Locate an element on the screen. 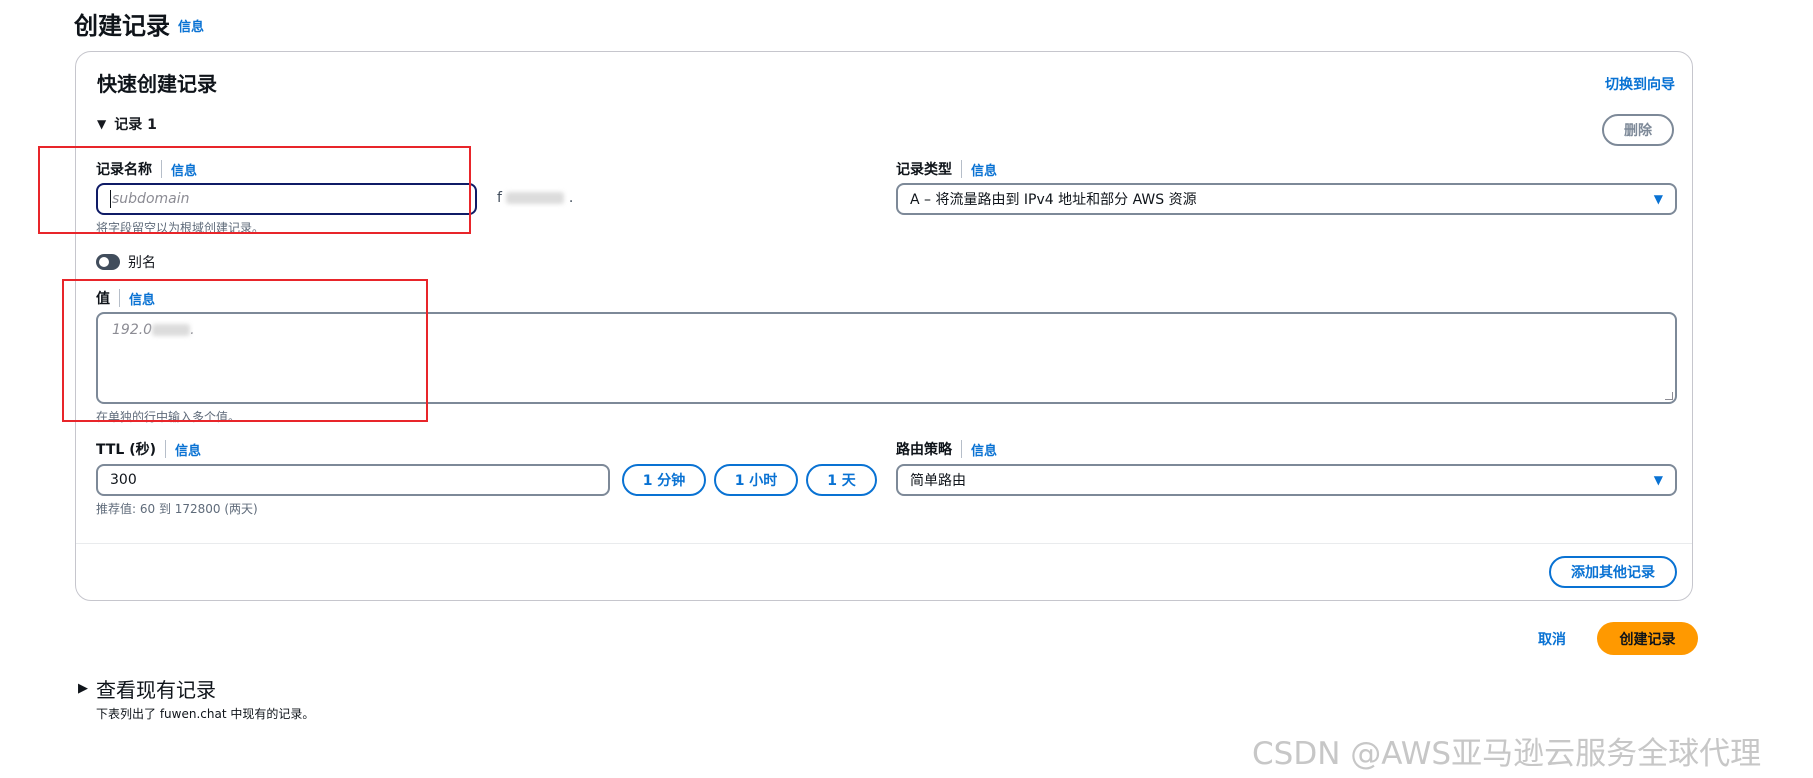  ttl-label-text: TTL (秒) is located at coordinates (126, 450).